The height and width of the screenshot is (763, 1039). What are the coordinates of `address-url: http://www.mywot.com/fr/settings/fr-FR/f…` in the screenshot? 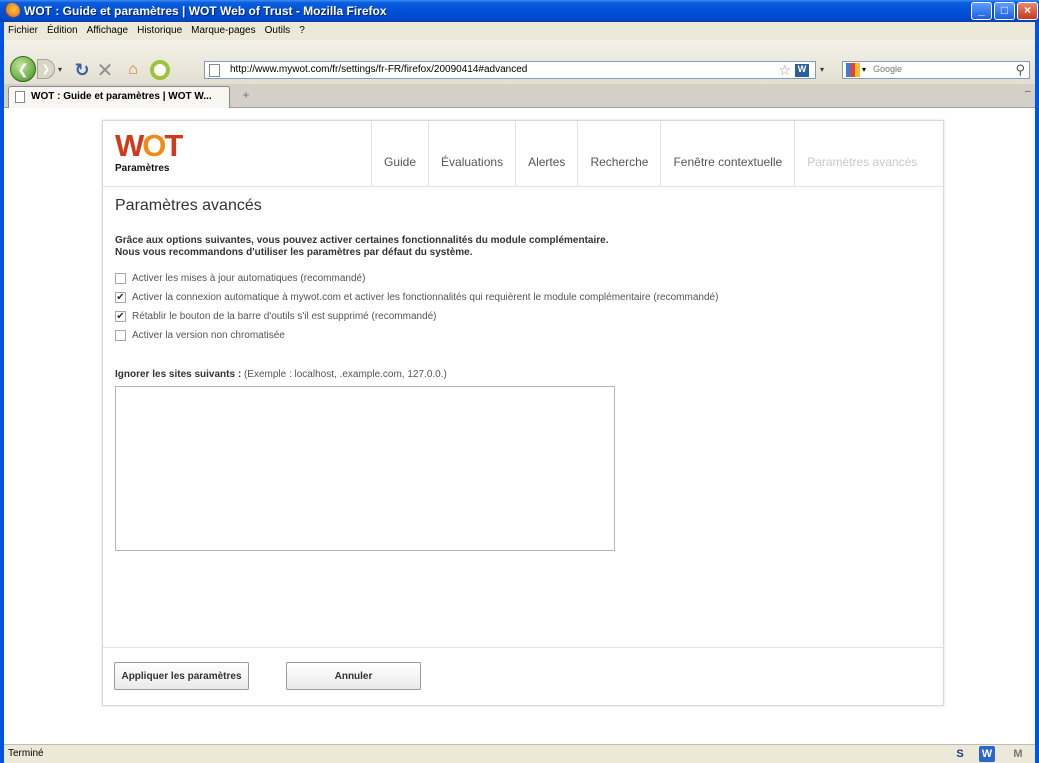 It's located at (378, 69).